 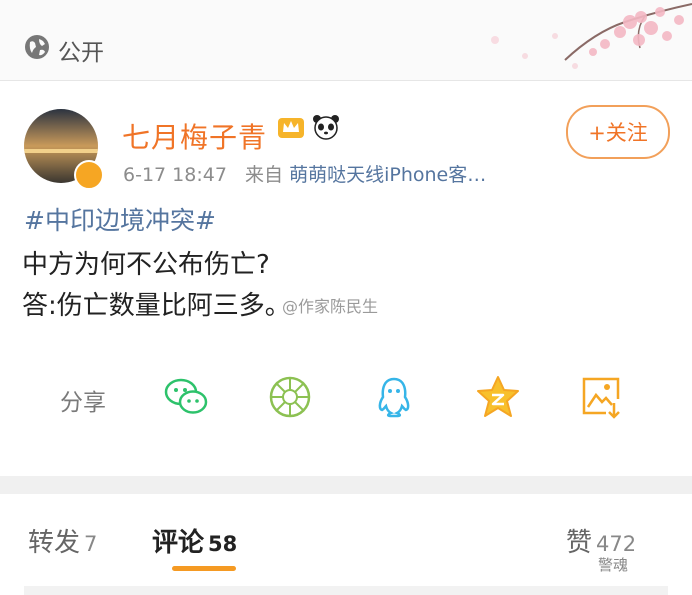 What do you see at coordinates (81, 50) in the screenshot?
I see `visibility-label: 公开` at bounding box center [81, 50].